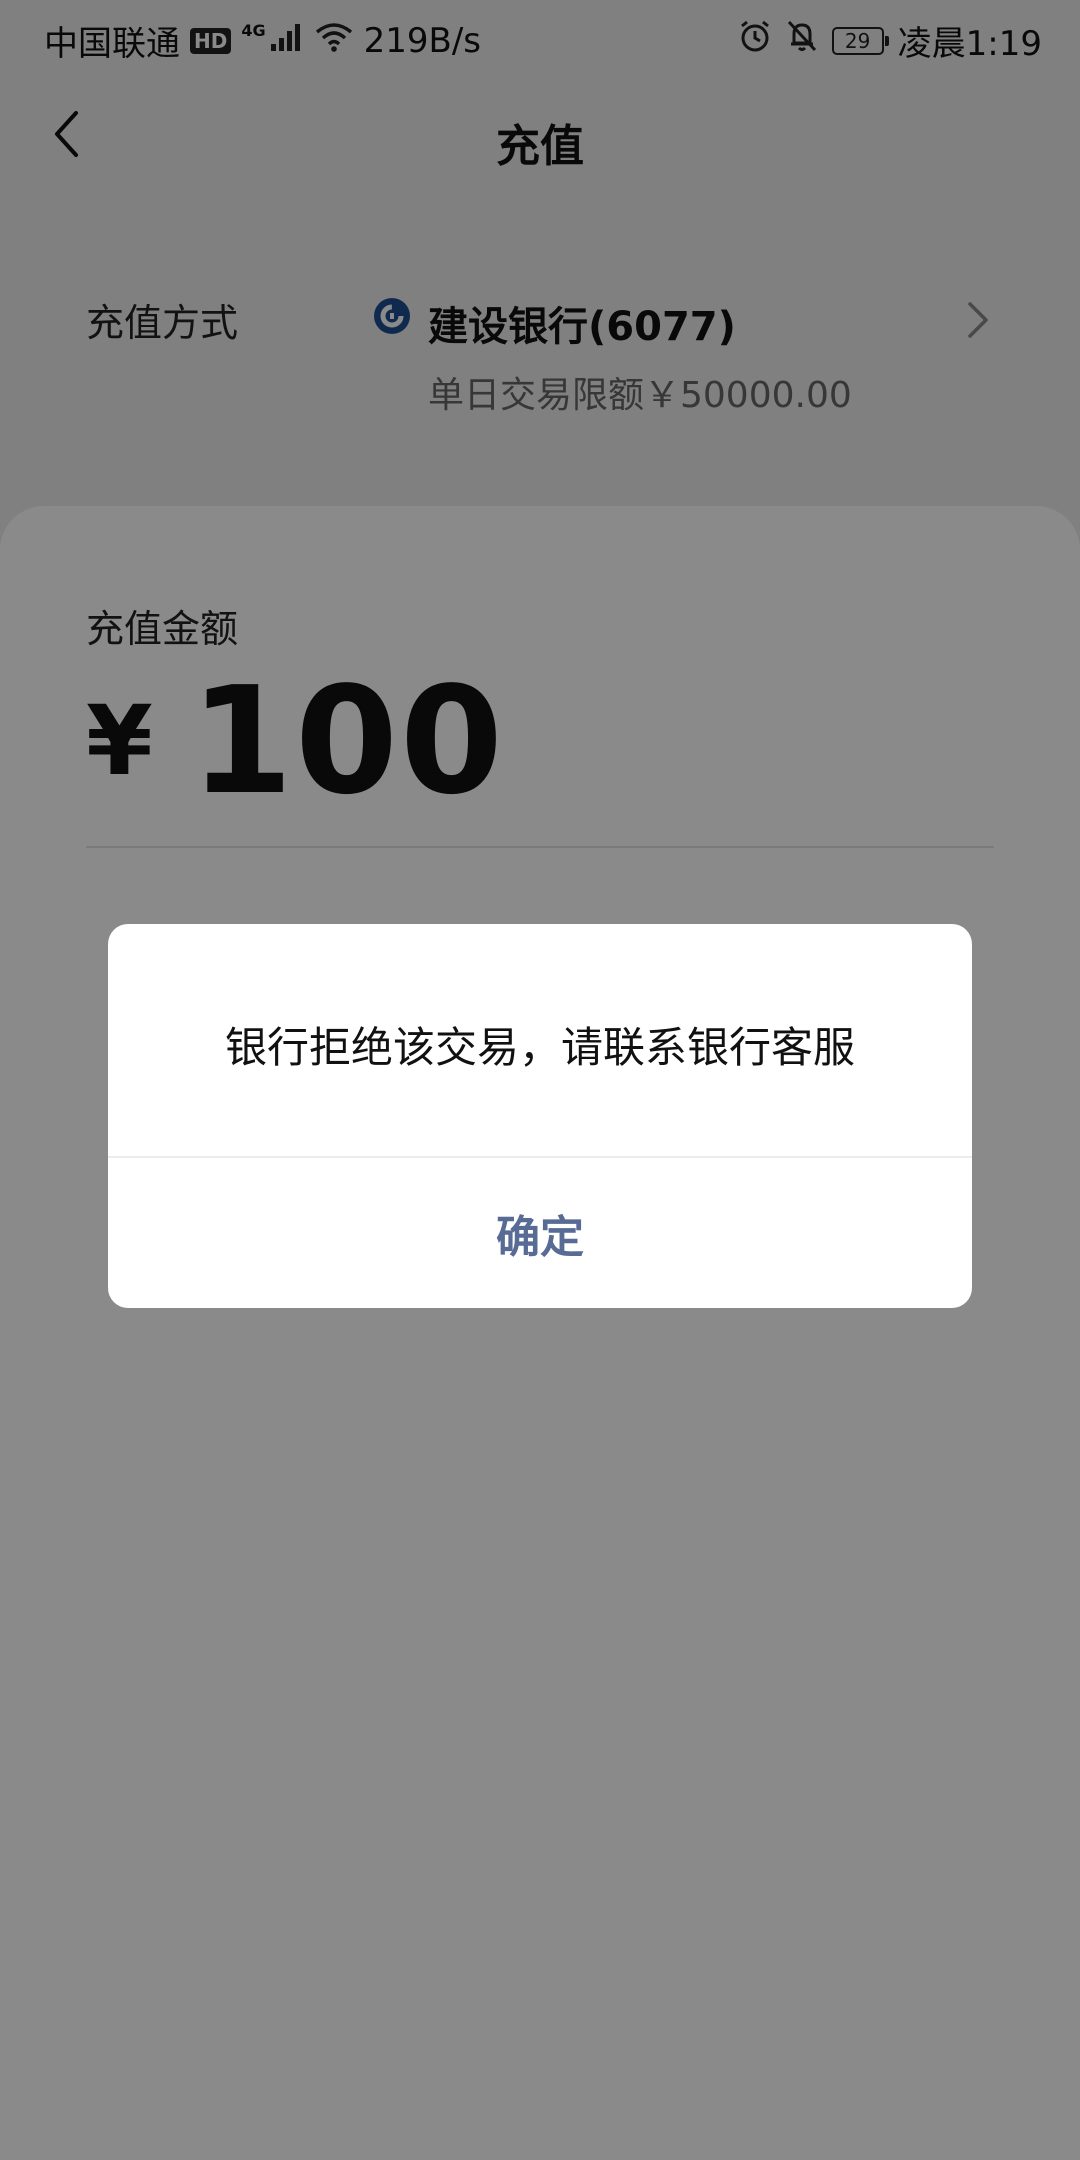  What do you see at coordinates (539, 1047) in the screenshot?
I see `dialog-message: 银行拒绝该交易，请联系银行客服` at bounding box center [539, 1047].